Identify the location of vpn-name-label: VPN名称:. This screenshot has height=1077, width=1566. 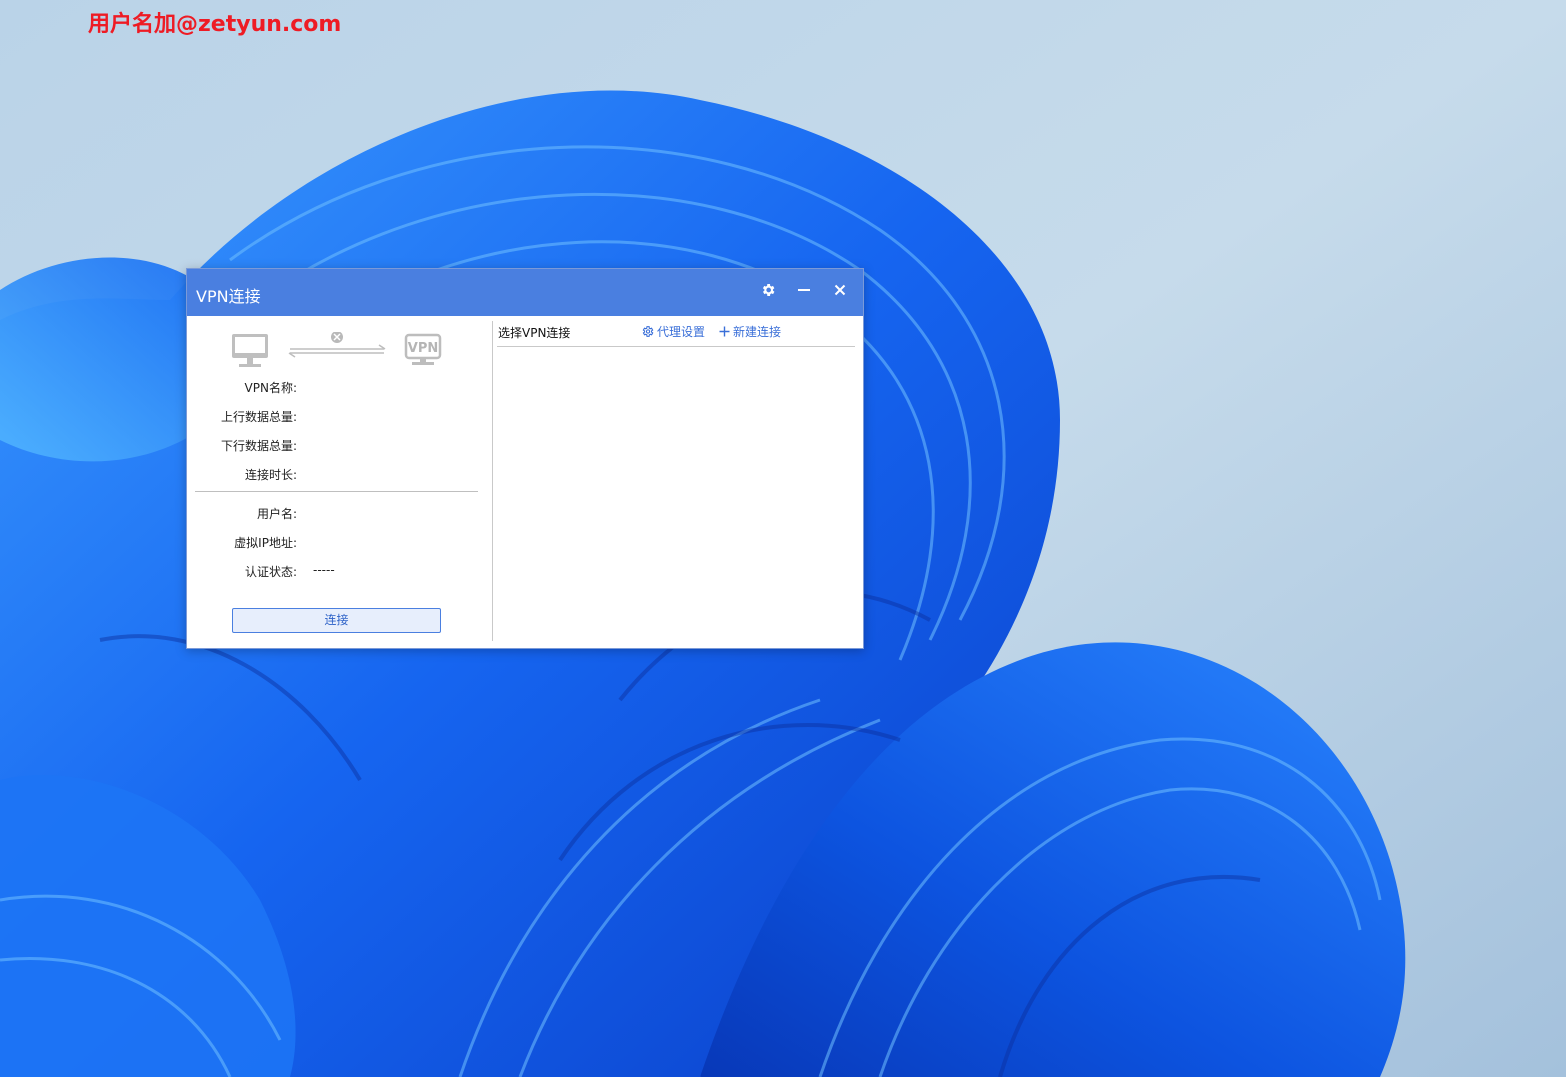
(270, 388).